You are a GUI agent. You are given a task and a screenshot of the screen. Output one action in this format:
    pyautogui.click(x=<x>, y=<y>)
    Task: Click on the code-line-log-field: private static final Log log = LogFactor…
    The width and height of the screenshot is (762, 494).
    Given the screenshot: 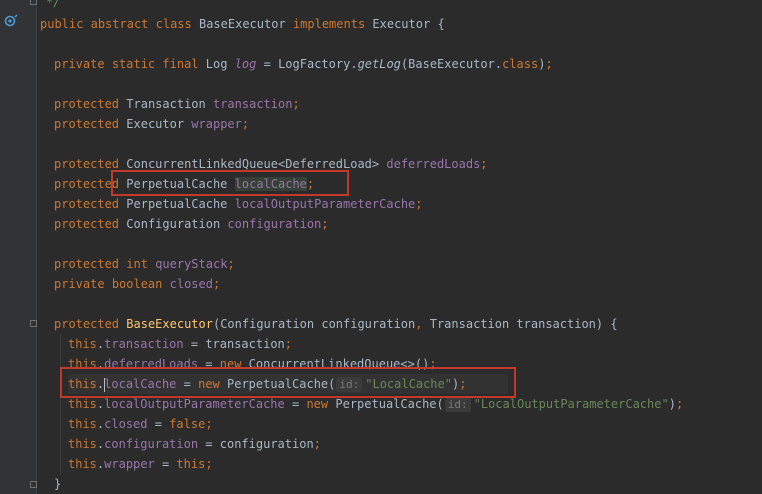 What is the action you would take?
    pyautogui.click(x=303, y=64)
    